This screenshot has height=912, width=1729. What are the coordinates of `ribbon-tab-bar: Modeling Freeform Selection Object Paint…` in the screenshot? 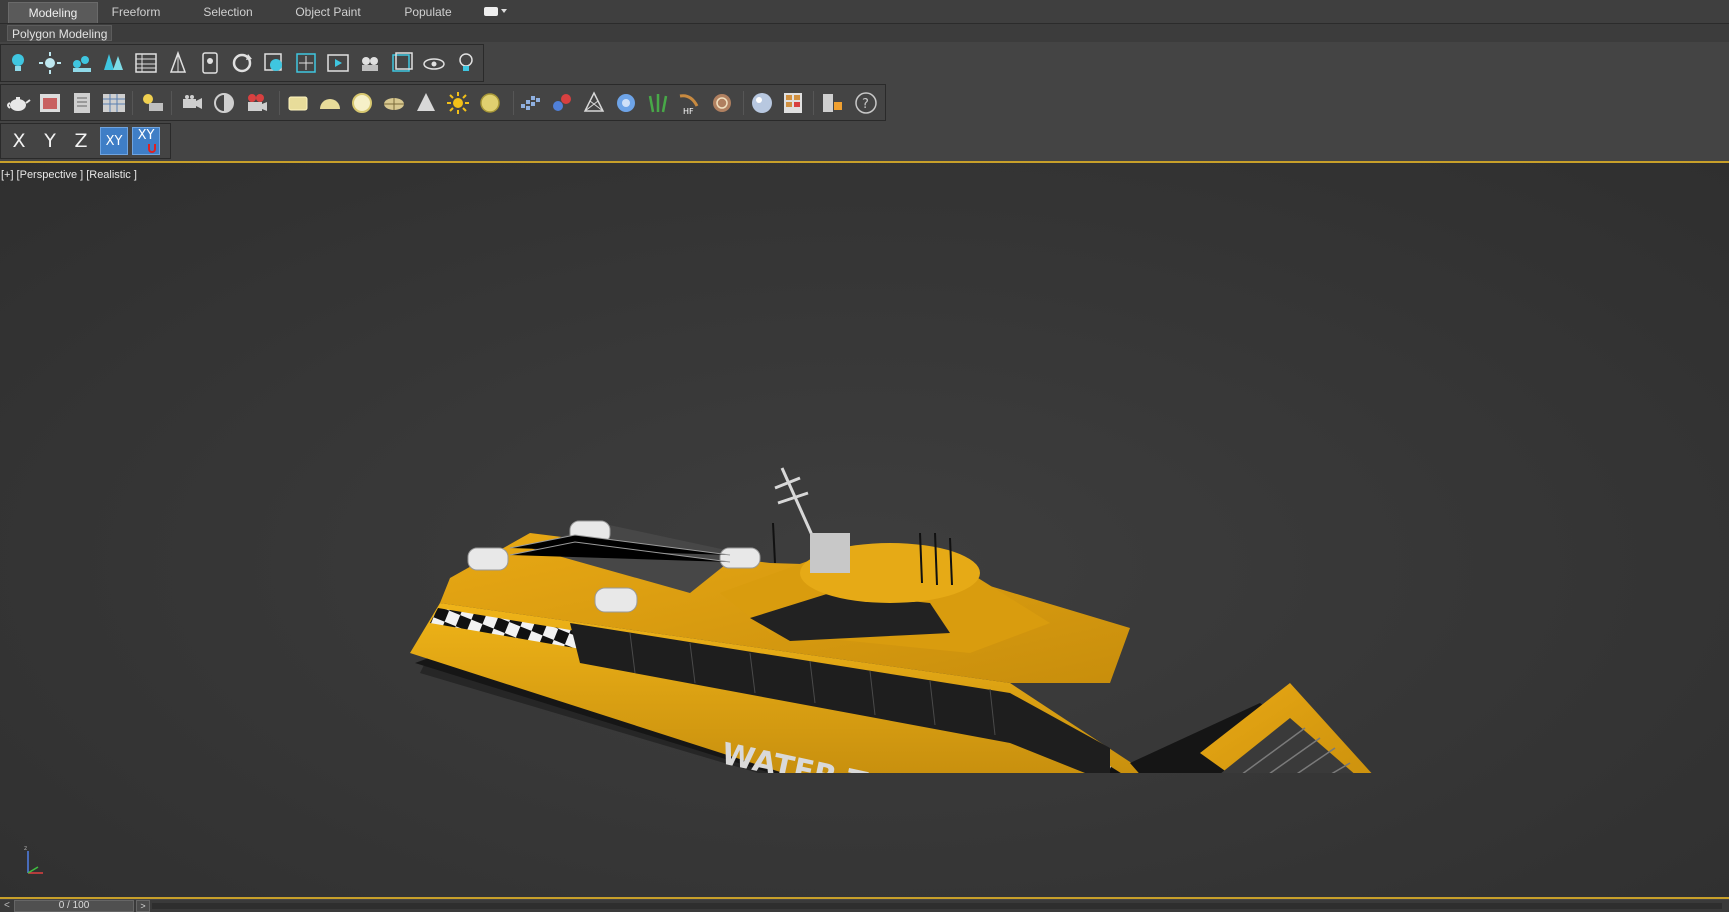 It's located at (864, 12).